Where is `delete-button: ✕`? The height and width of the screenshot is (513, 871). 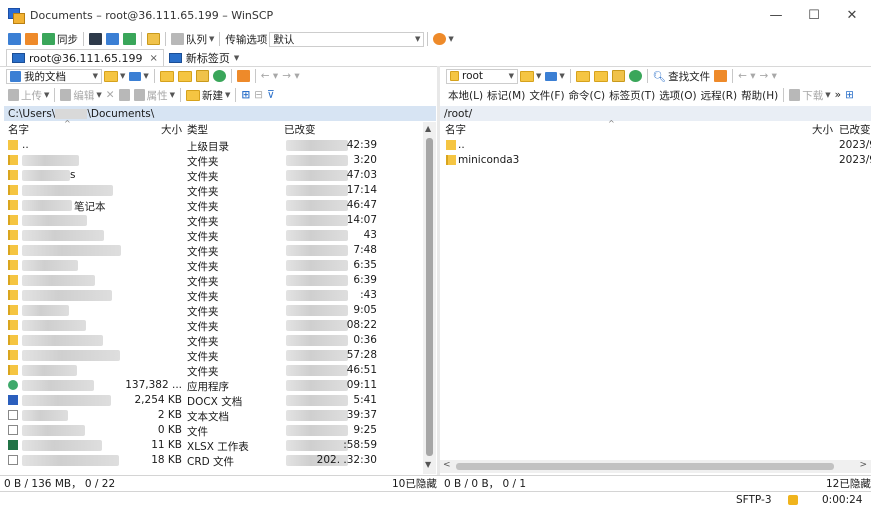 delete-button: ✕ is located at coordinates (110, 95).